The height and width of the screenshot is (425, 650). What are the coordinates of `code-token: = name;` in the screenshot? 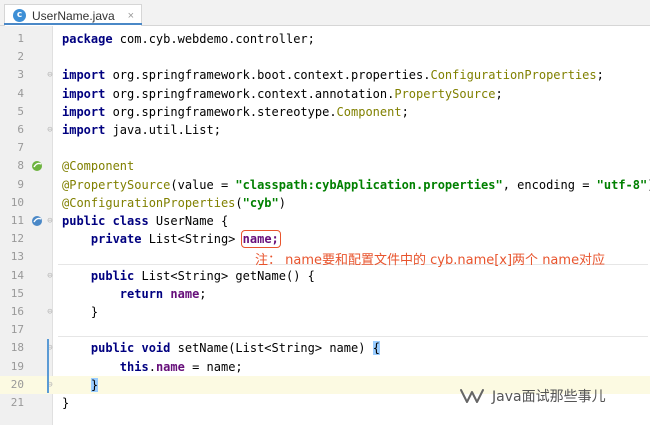 It's located at (213, 366).